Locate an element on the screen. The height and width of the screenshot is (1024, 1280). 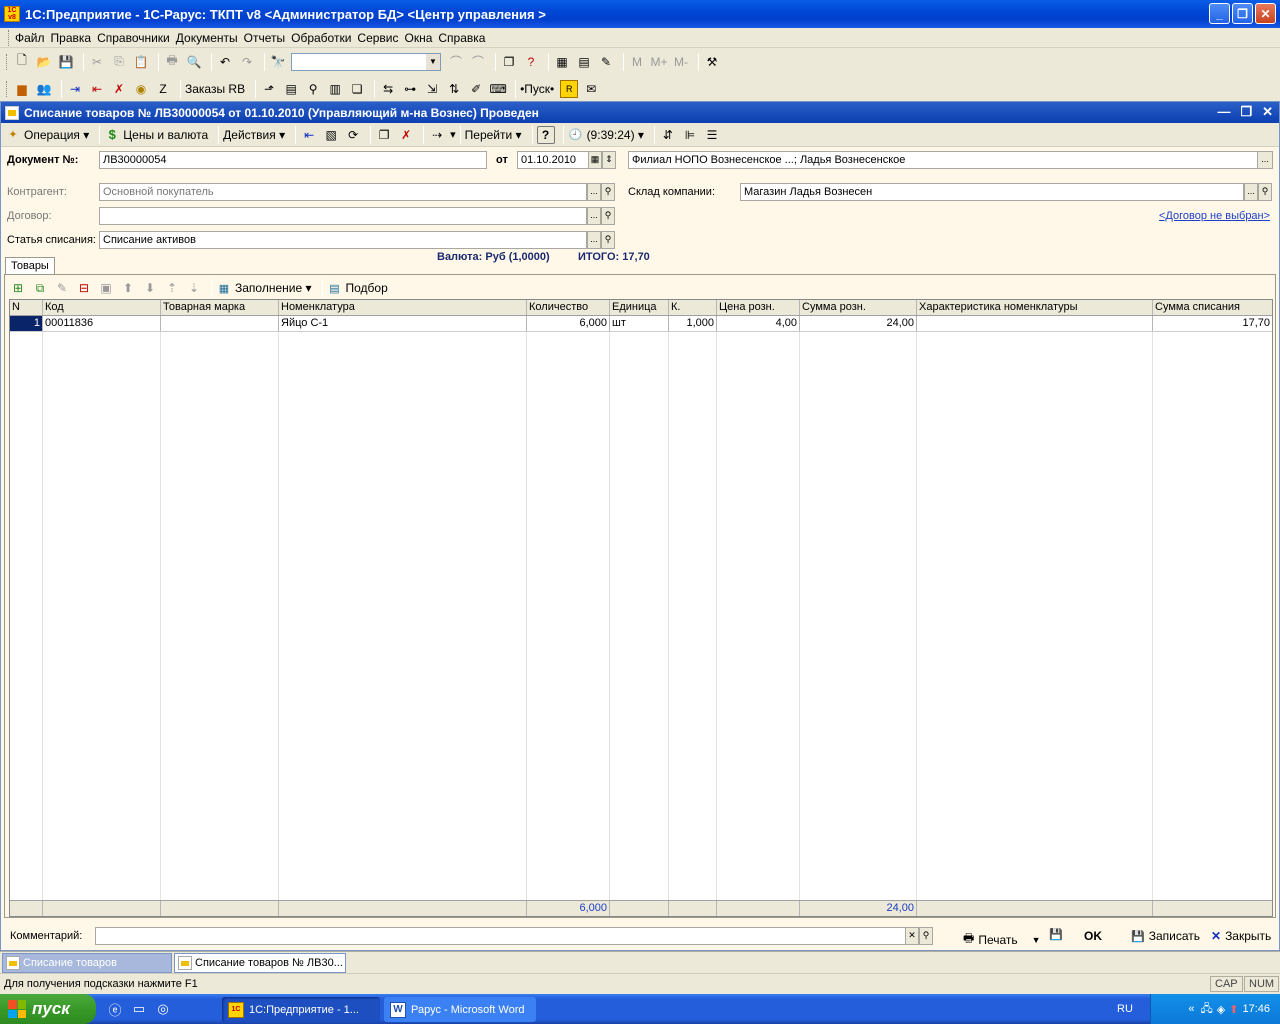
sort-asc-icon: ⇡ is located at coordinates (172, 288).